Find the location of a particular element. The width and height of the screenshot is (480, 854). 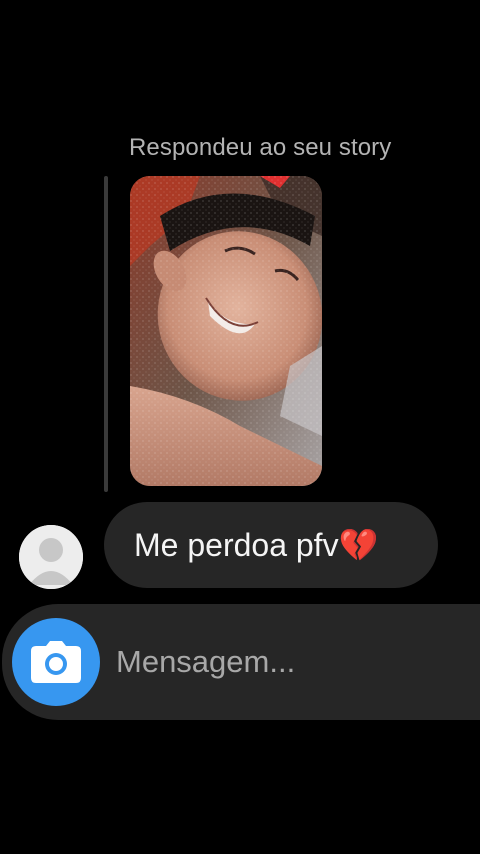

message-composer is located at coordinates (241, 662).